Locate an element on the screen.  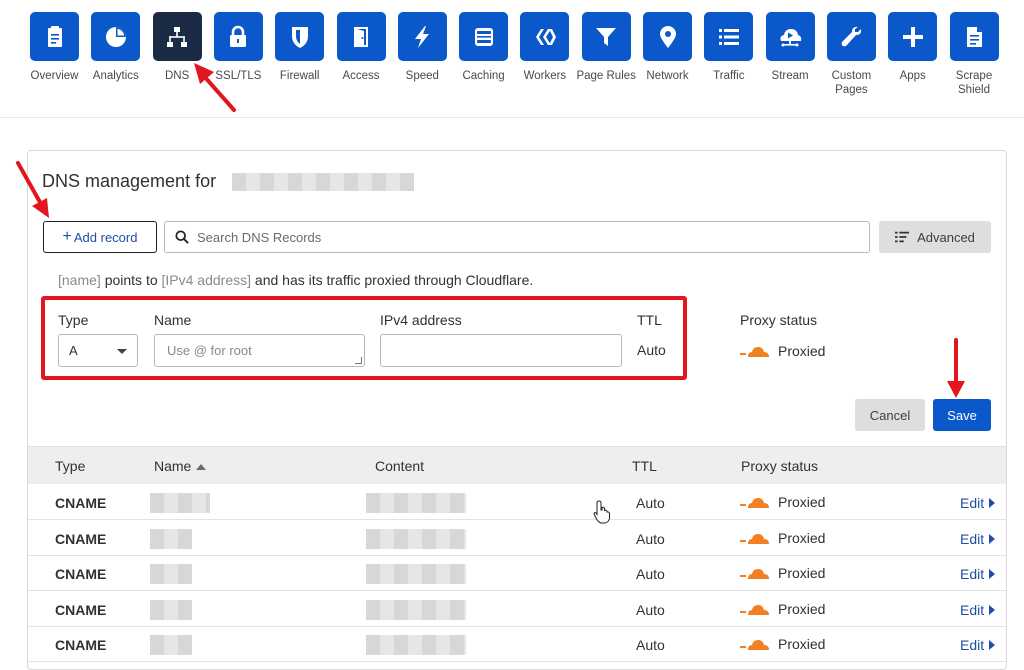
list-icon is located at coordinates (728, 36).